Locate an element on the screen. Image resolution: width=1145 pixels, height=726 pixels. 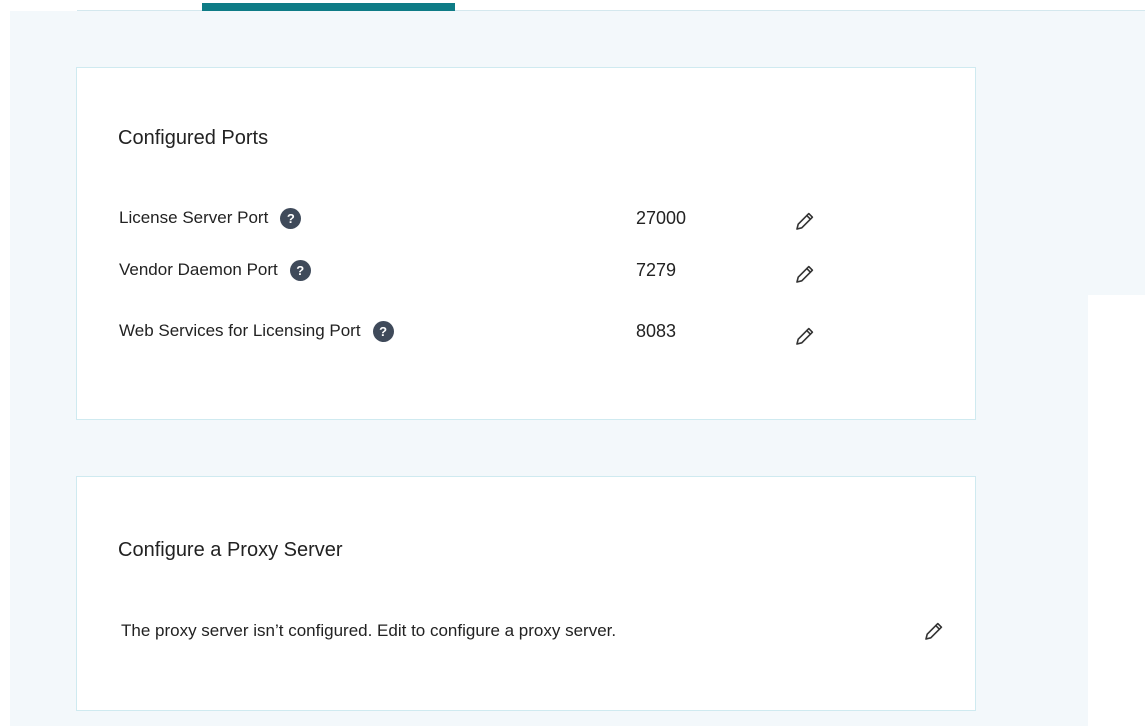
port-label-wrap: Vendor Daemon Port ? is located at coordinates (215, 270).